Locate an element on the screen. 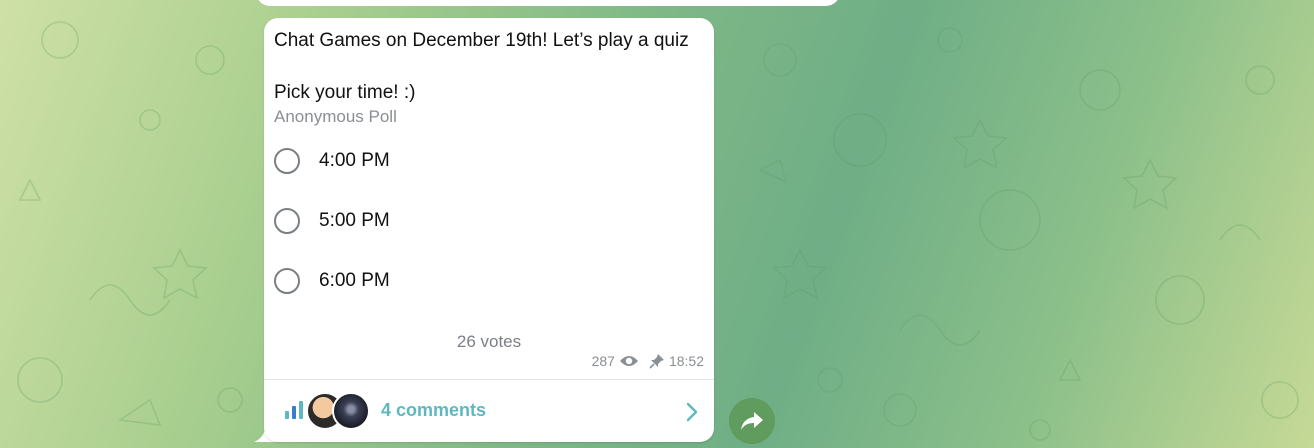 Image resolution: width=1314 pixels, height=448 pixels. poll-option-label: 4:00 PM is located at coordinates (354, 160).